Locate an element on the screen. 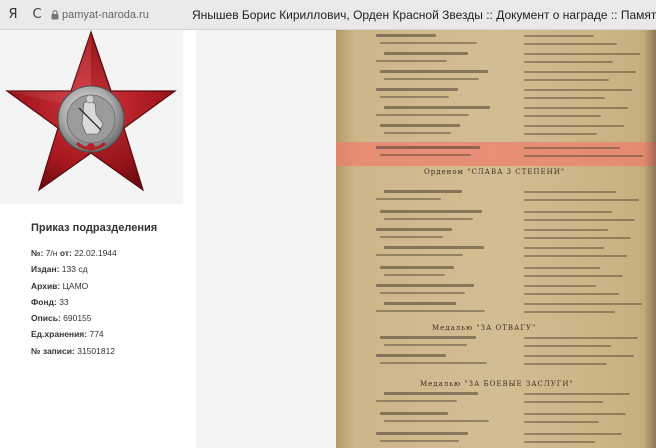  medal-image-box is located at coordinates (91, 117).